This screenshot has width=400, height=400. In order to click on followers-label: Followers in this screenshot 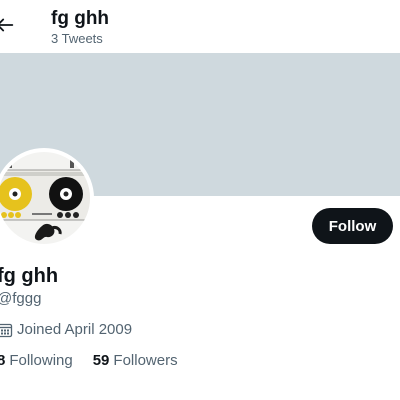, I will do `click(145, 360)`.